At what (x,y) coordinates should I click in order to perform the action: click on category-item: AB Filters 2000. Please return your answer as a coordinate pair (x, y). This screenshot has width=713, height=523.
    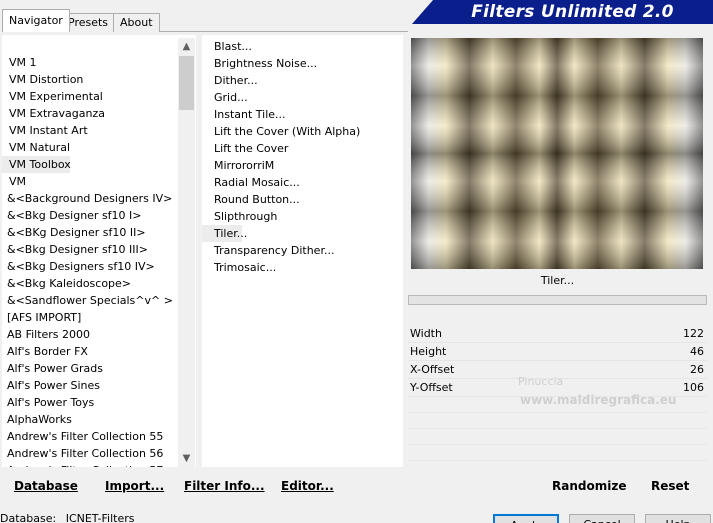
    Looking at the image, I should click on (90, 334).